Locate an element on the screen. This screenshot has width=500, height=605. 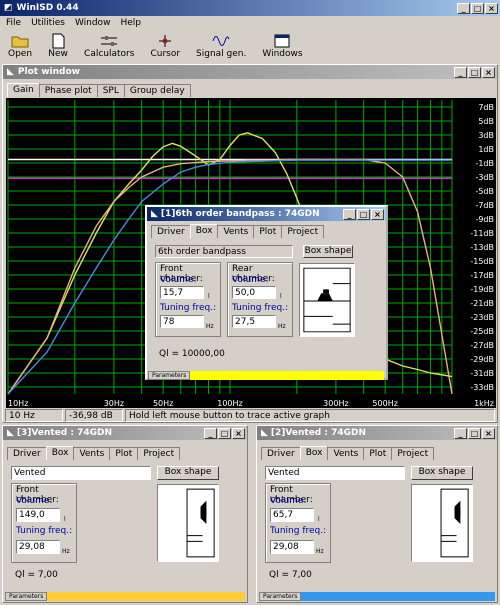
vented2-minimize-button: _ is located at coordinates (460, 433).